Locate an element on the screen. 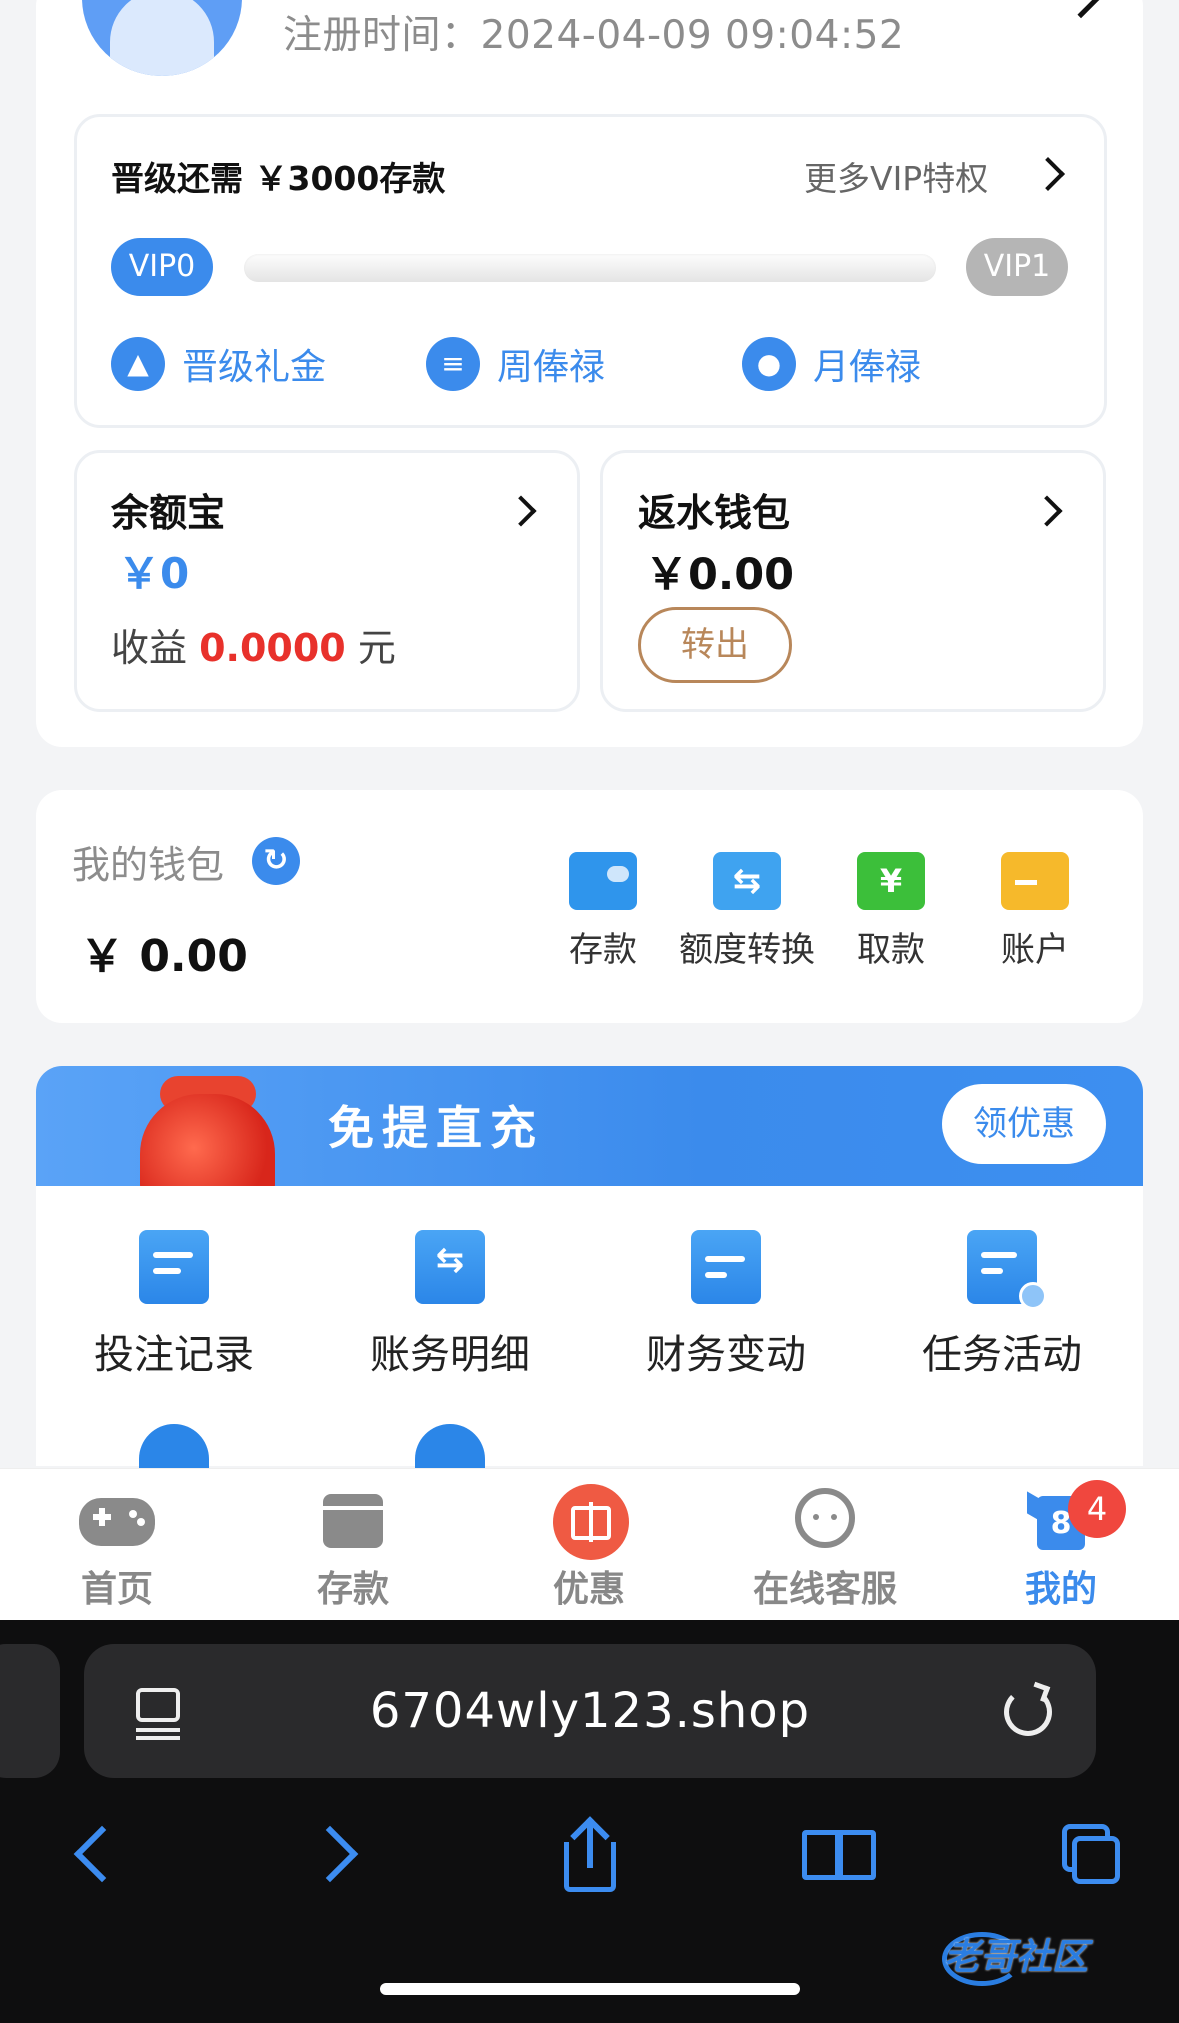 The width and height of the screenshot is (1179, 2023). withdraw-icon: ¥ is located at coordinates (891, 881).